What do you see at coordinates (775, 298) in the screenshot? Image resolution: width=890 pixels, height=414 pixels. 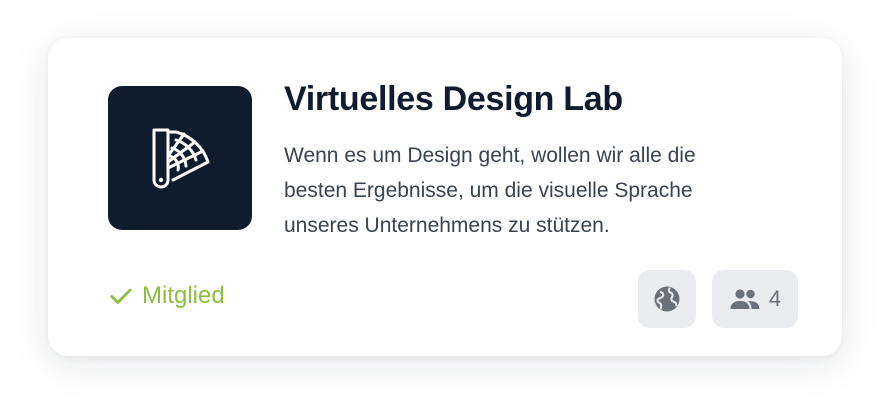 I see `member-count: 4` at bounding box center [775, 298].